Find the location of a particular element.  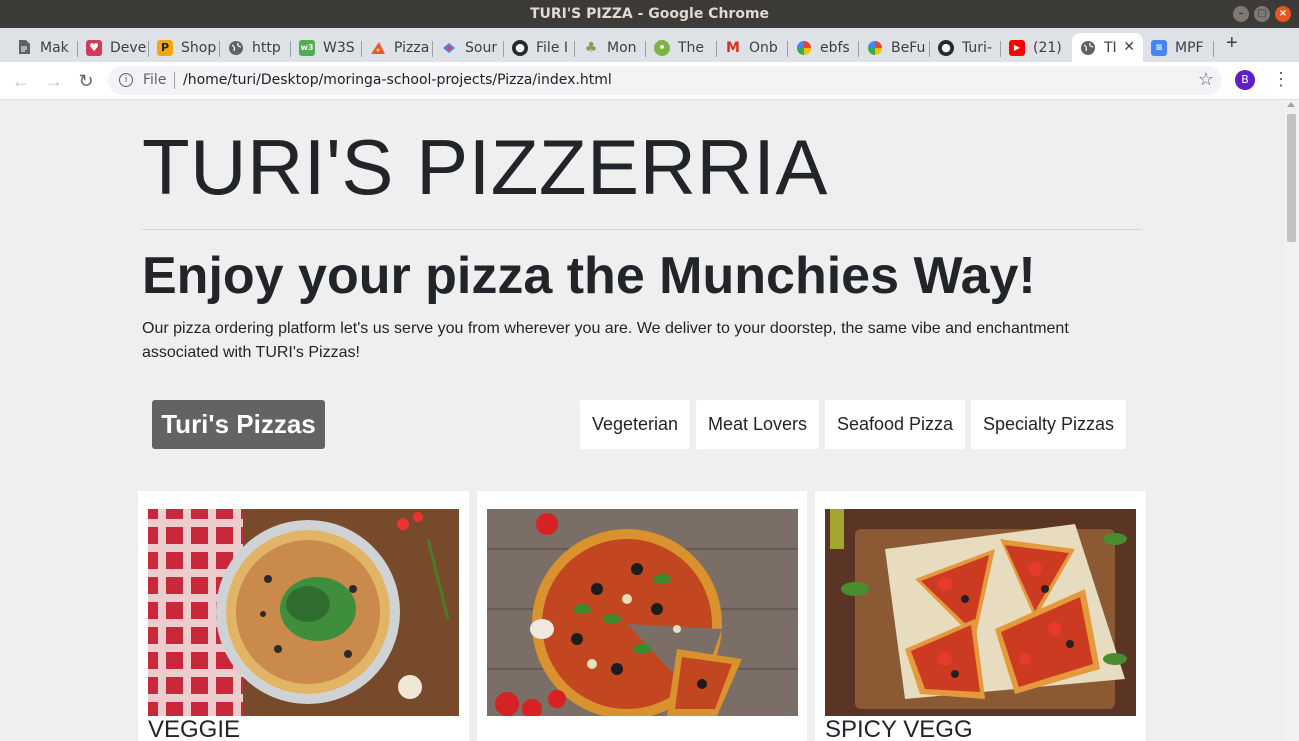

browser-tab: http is located at coordinates (255, 47).